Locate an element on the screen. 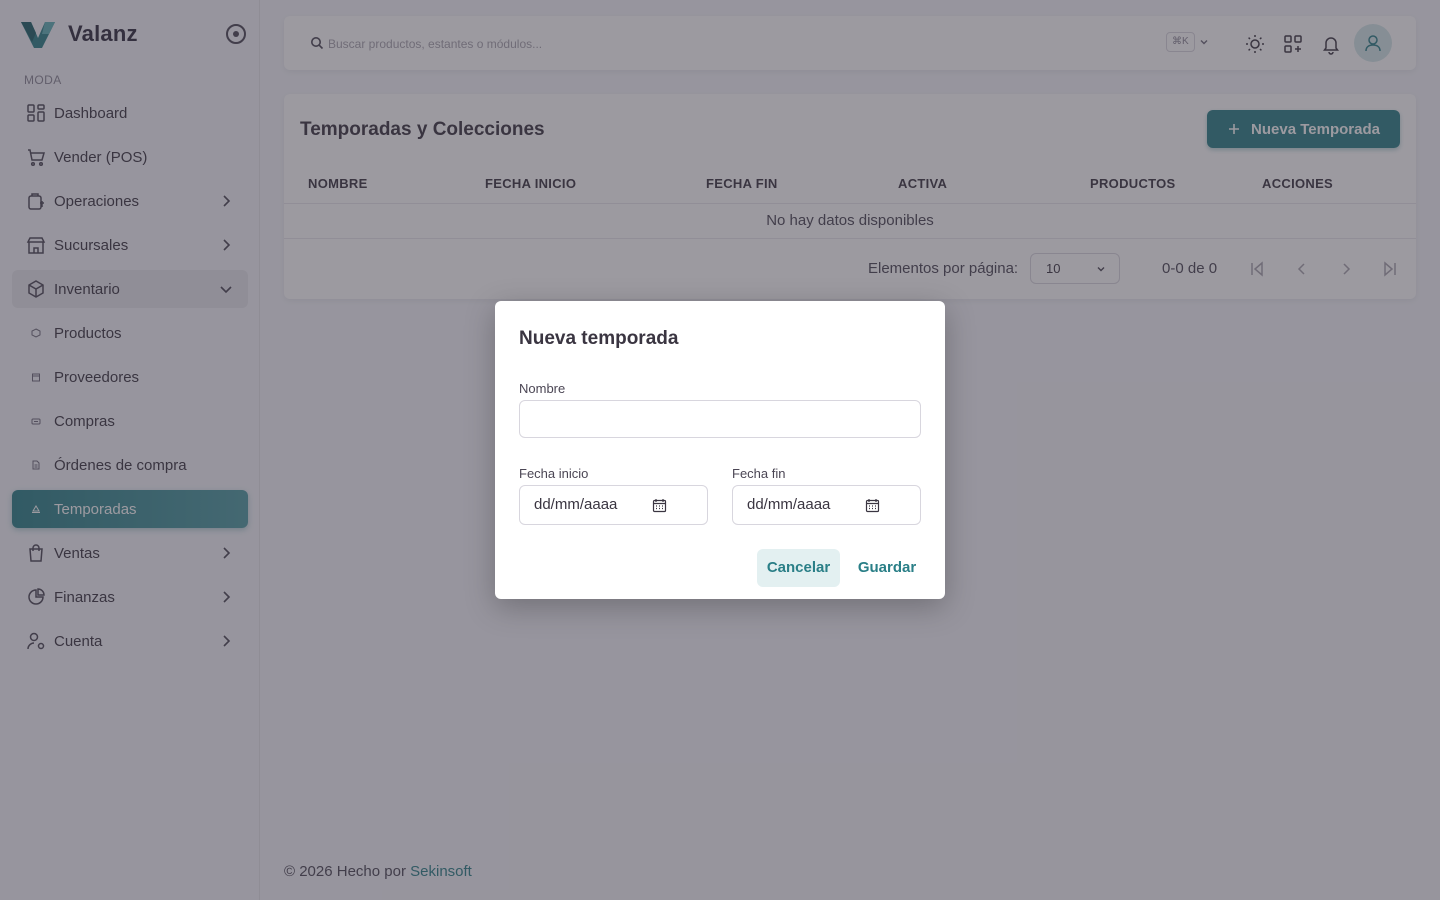  end-date-label: Fecha fin is located at coordinates (759, 473).